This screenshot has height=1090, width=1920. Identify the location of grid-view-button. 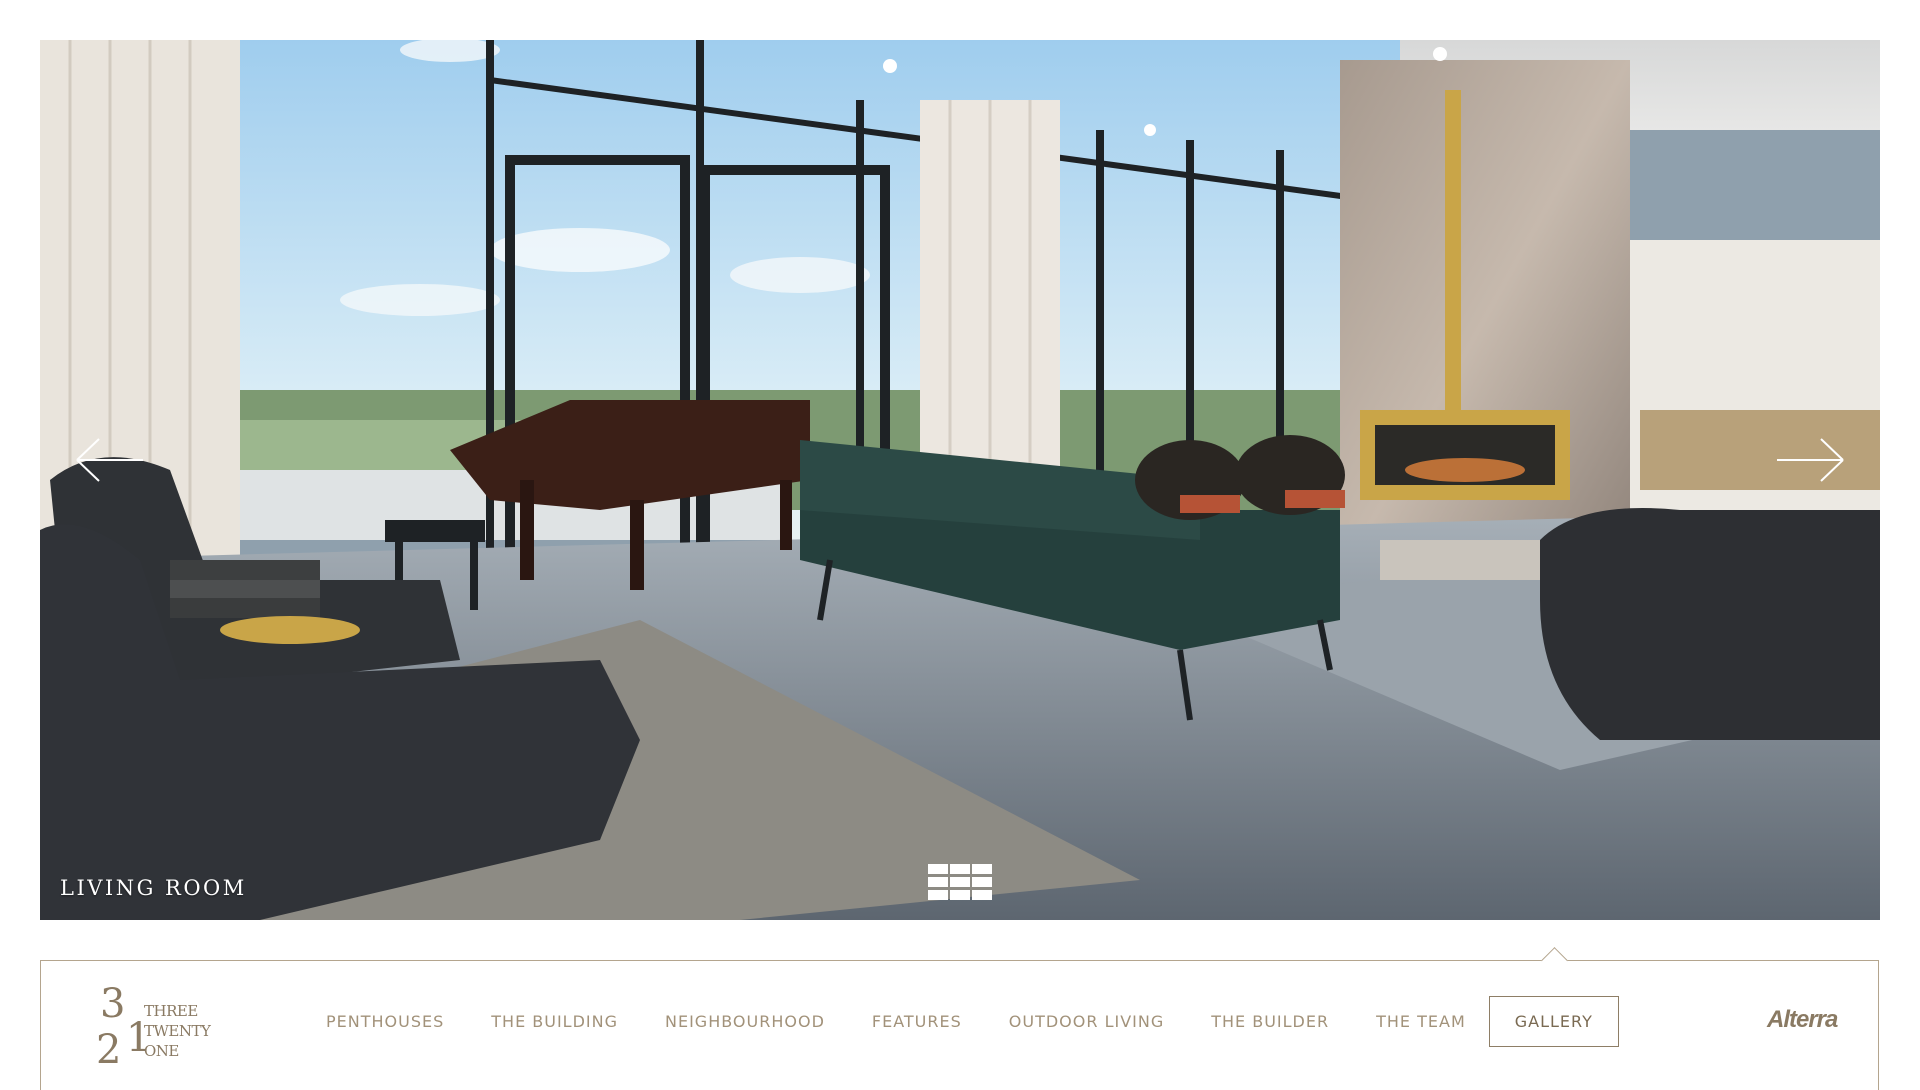
(960, 882).